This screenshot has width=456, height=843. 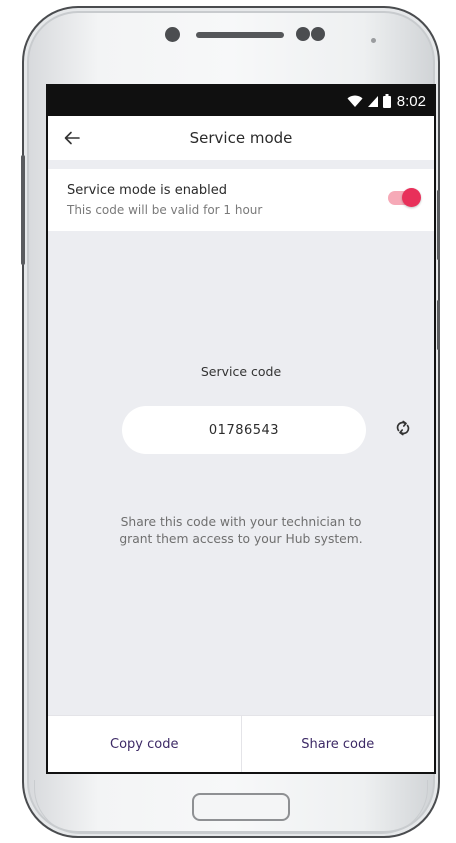 I want to click on service-code-field: 01786543, so click(x=244, y=430).